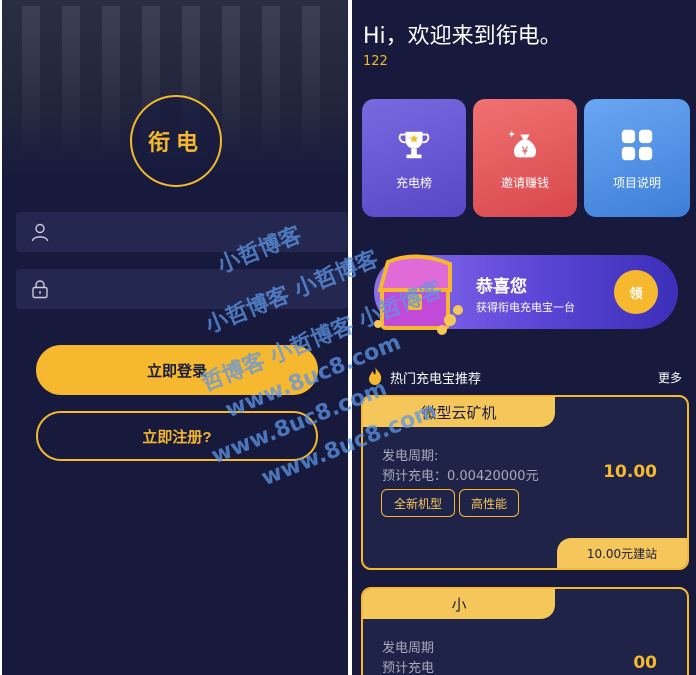 The height and width of the screenshot is (675, 696). I want to click on forecast-label: 预计充电, so click(408, 668).